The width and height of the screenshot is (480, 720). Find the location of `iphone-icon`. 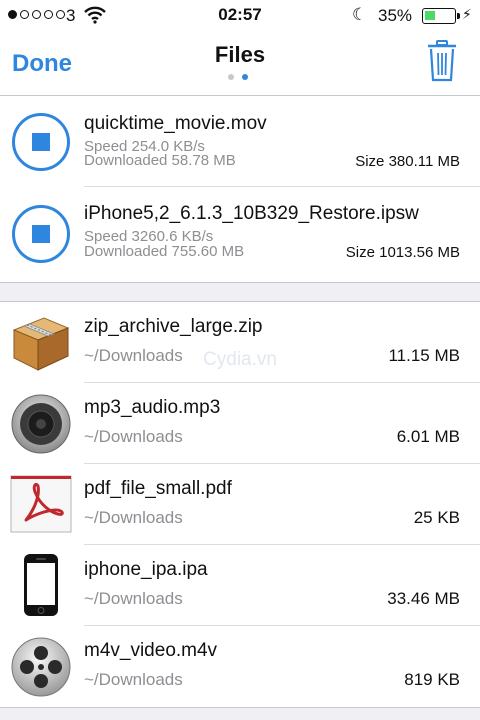

iphone-icon is located at coordinates (41, 585).